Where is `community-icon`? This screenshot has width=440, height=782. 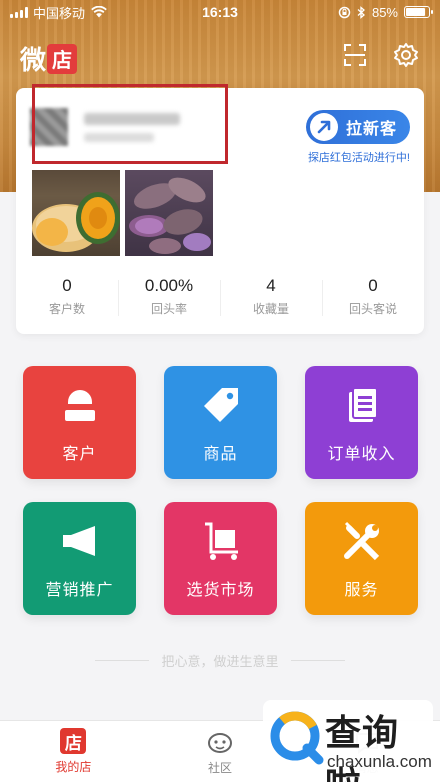 community-icon is located at coordinates (220, 743).